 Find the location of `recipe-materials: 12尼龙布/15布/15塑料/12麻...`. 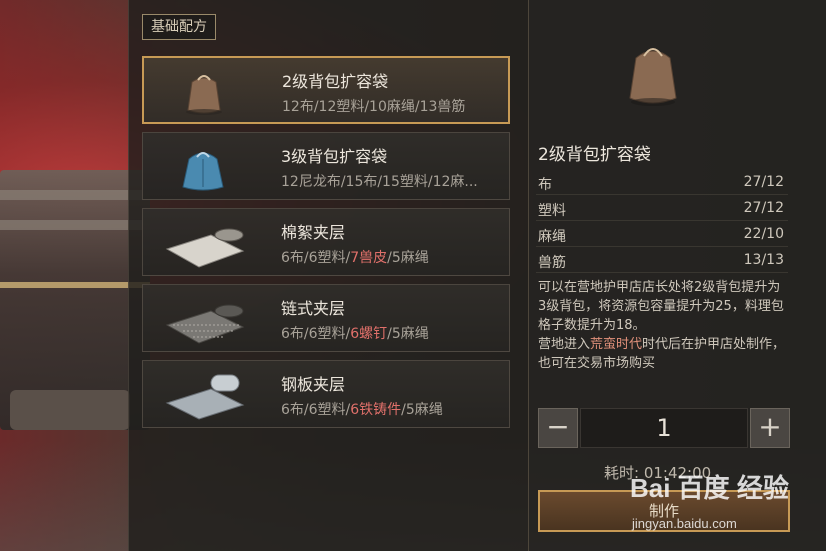

recipe-materials: 12尼龙布/15布/15塑料/12麻... is located at coordinates (379, 182).